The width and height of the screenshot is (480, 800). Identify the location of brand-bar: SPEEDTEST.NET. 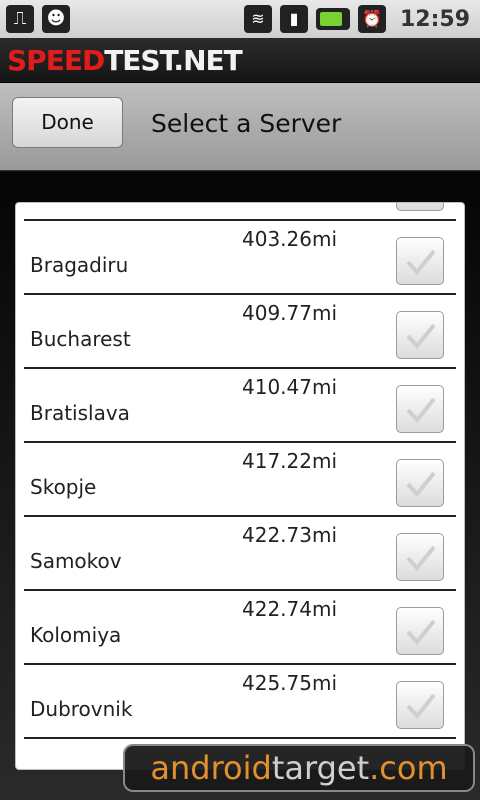
(240, 60).